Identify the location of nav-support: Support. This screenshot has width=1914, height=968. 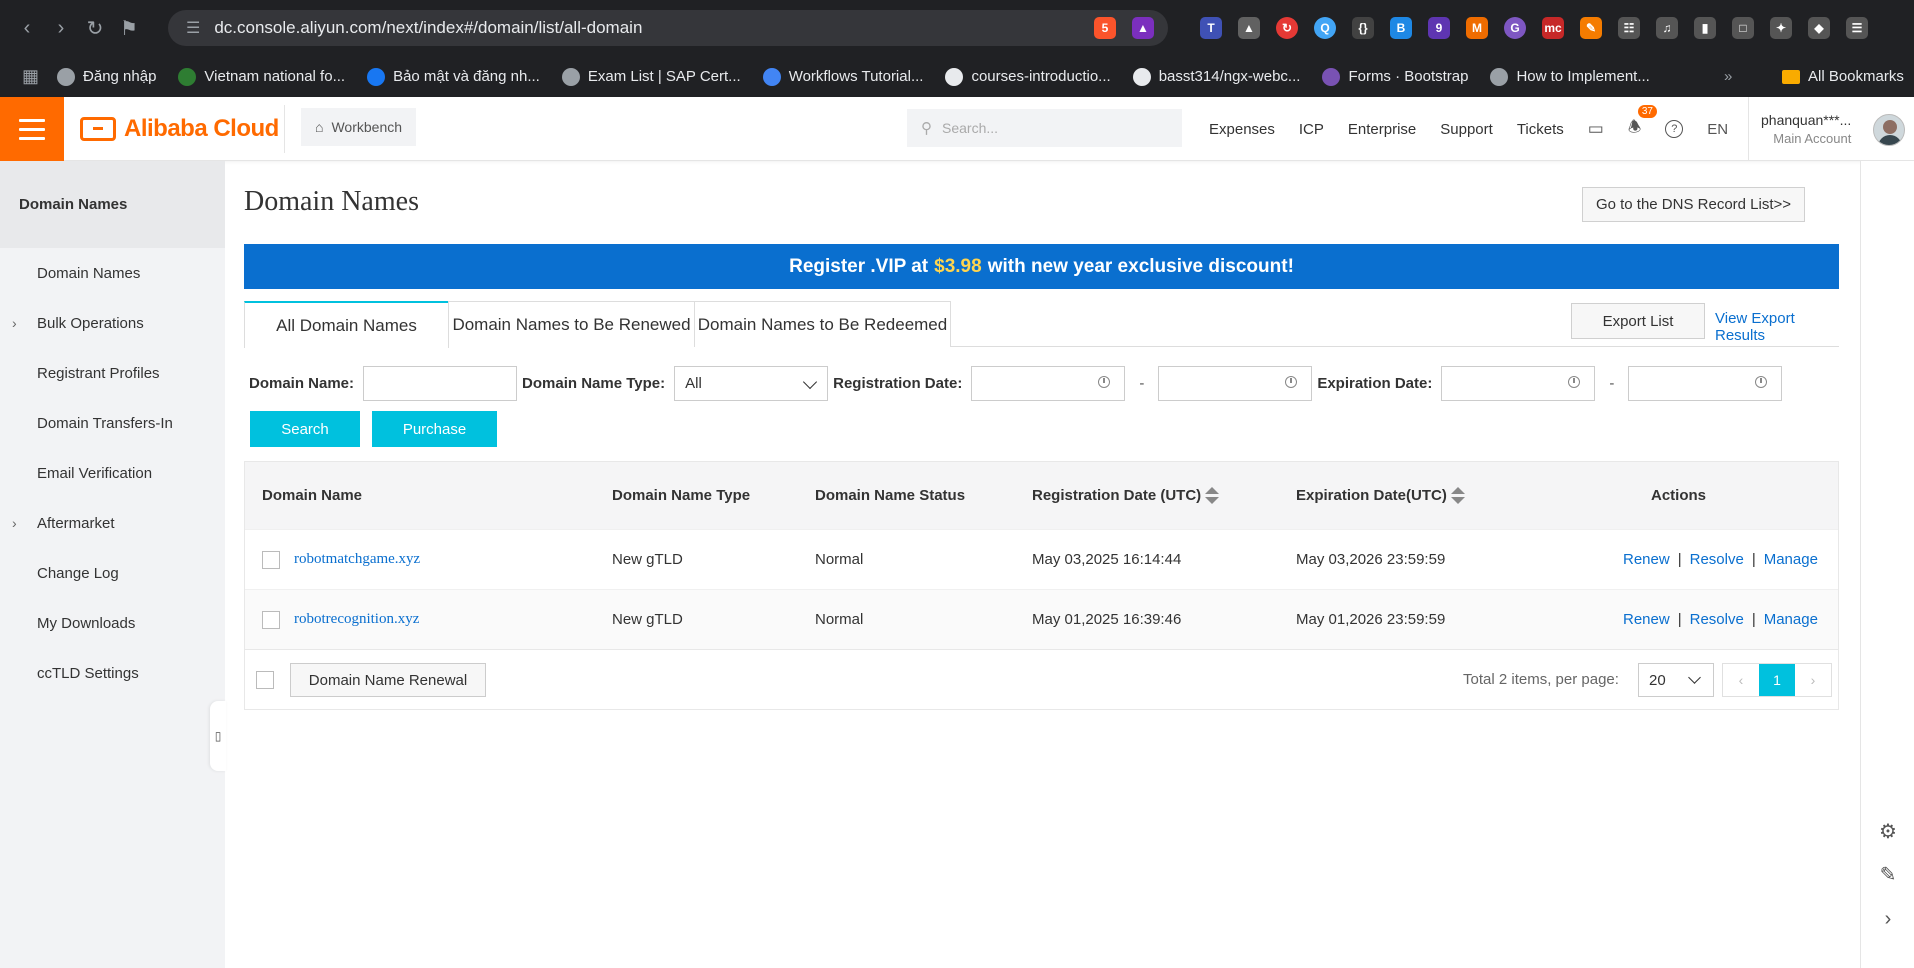
(1466, 129).